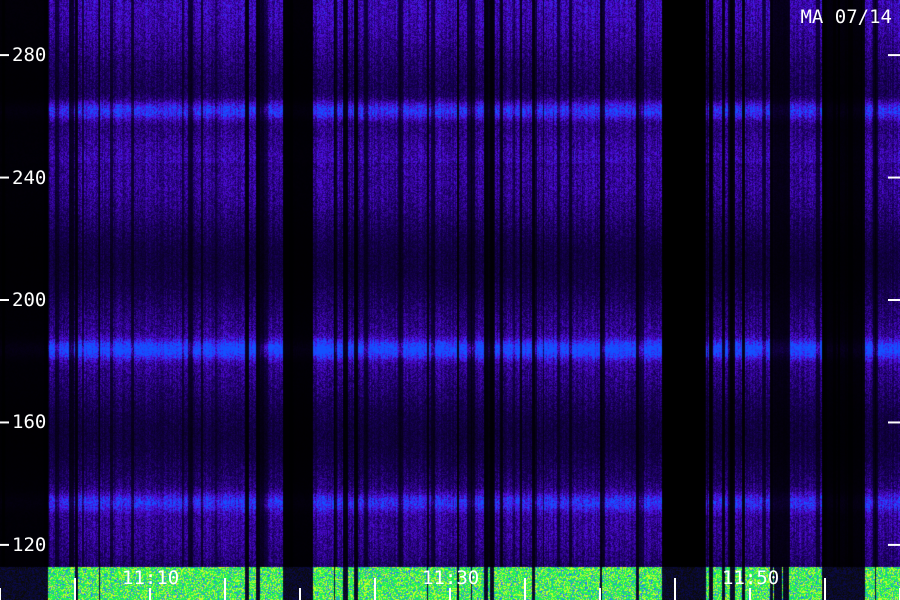 The width and height of the screenshot is (900, 600). What do you see at coordinates (29, 422) in the screenshot?
I see `y-tick-label: 160` at bounding box center [29, 422].